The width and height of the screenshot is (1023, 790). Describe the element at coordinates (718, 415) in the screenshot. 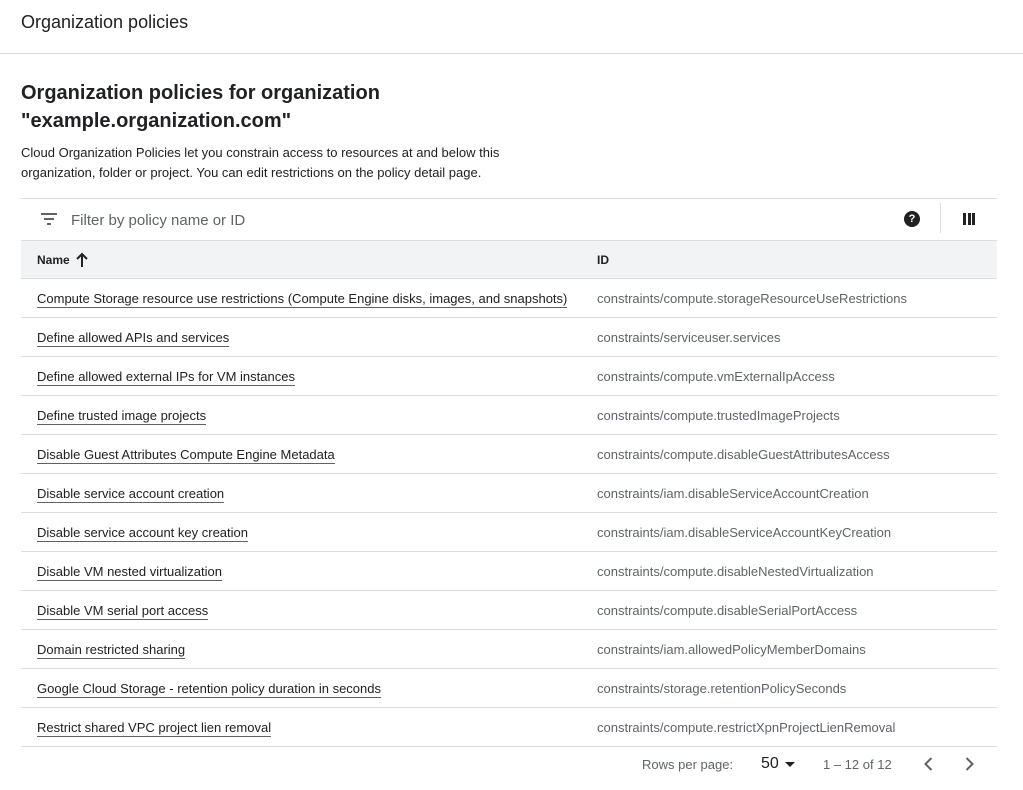

I see `policy-id: constraints/compute.trustedImageProjects` at that location.